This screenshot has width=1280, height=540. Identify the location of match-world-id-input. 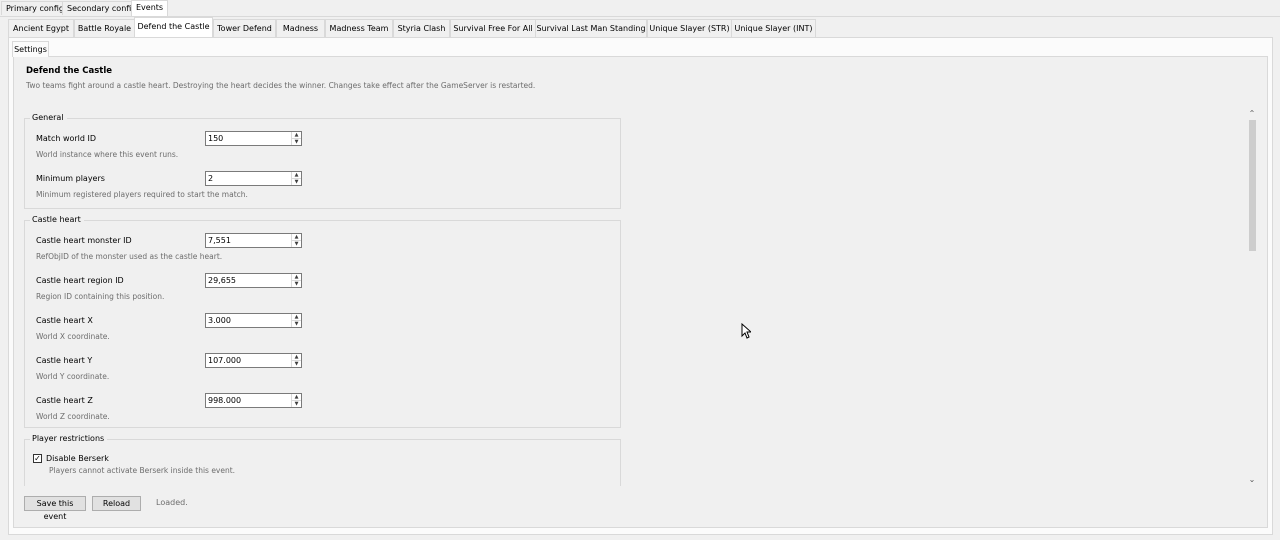
(248, 138).